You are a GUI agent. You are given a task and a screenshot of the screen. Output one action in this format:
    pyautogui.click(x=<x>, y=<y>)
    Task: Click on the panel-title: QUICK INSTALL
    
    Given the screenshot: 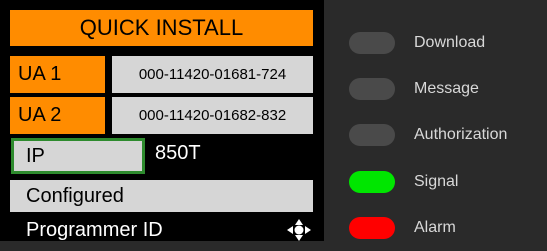 What is the action you would take?
    pyautogui.click(x=161, y=28)
    